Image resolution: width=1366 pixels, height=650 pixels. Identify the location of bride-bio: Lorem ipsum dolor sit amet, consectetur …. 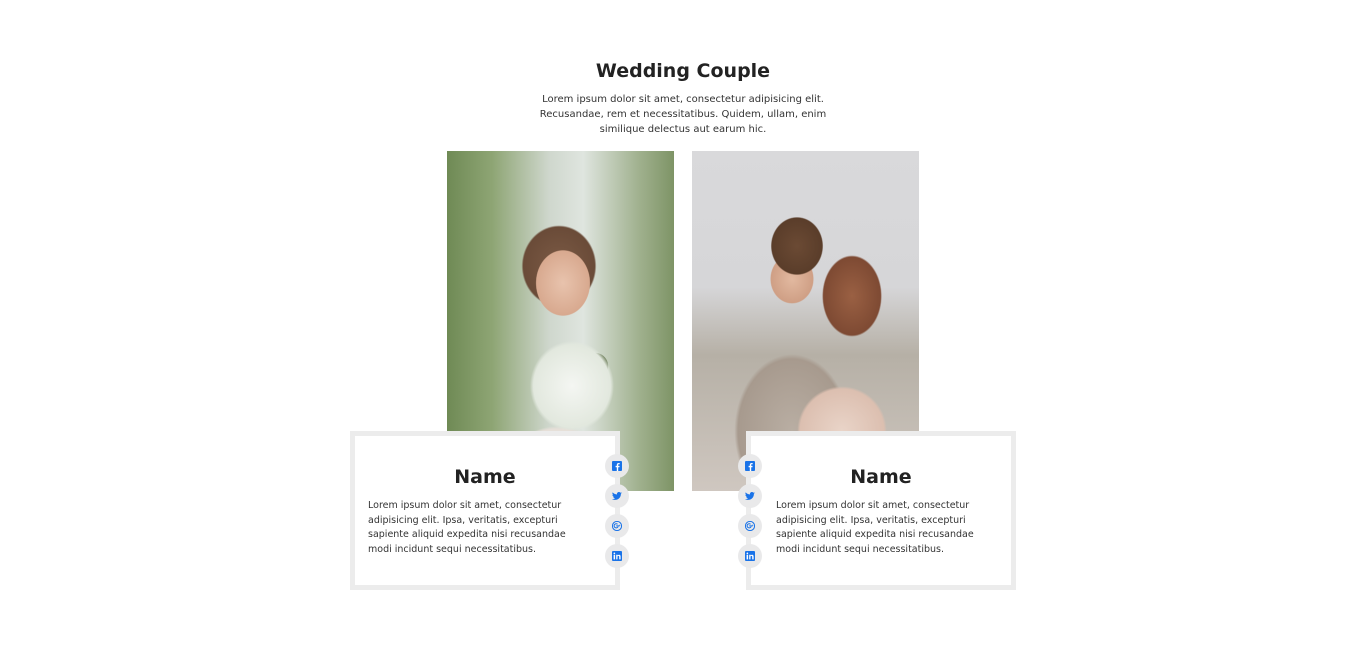
(467, 527).